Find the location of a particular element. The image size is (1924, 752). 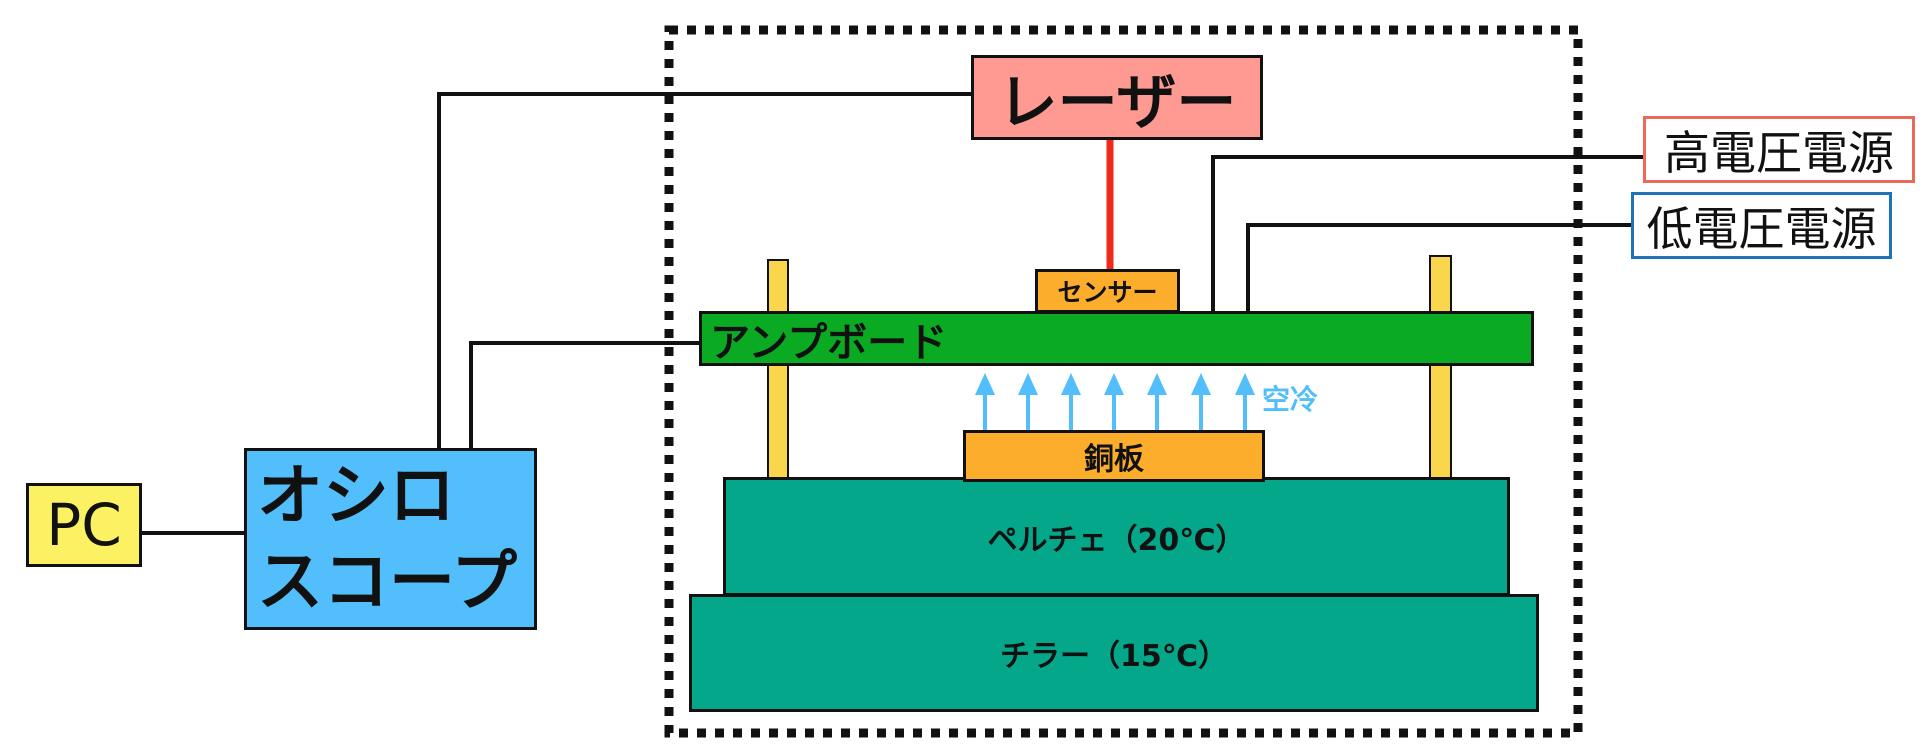

low-voltage-supply-box: 低電圧電源 is located at coordinates (1761, 225).